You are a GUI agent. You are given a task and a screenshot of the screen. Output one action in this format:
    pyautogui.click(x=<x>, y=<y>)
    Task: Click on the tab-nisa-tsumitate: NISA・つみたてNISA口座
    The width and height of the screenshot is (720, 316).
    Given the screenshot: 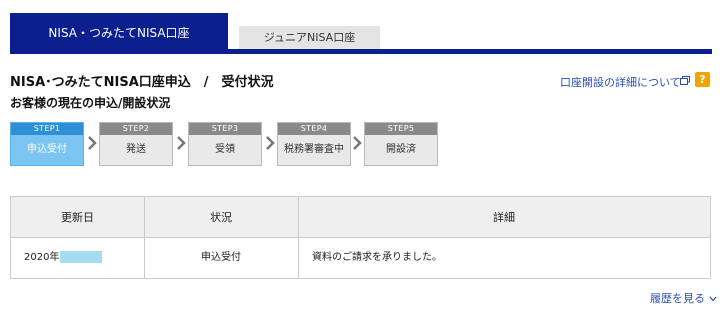 What is the action you would take?
    pyautogui.click(x=119, y=33)
    